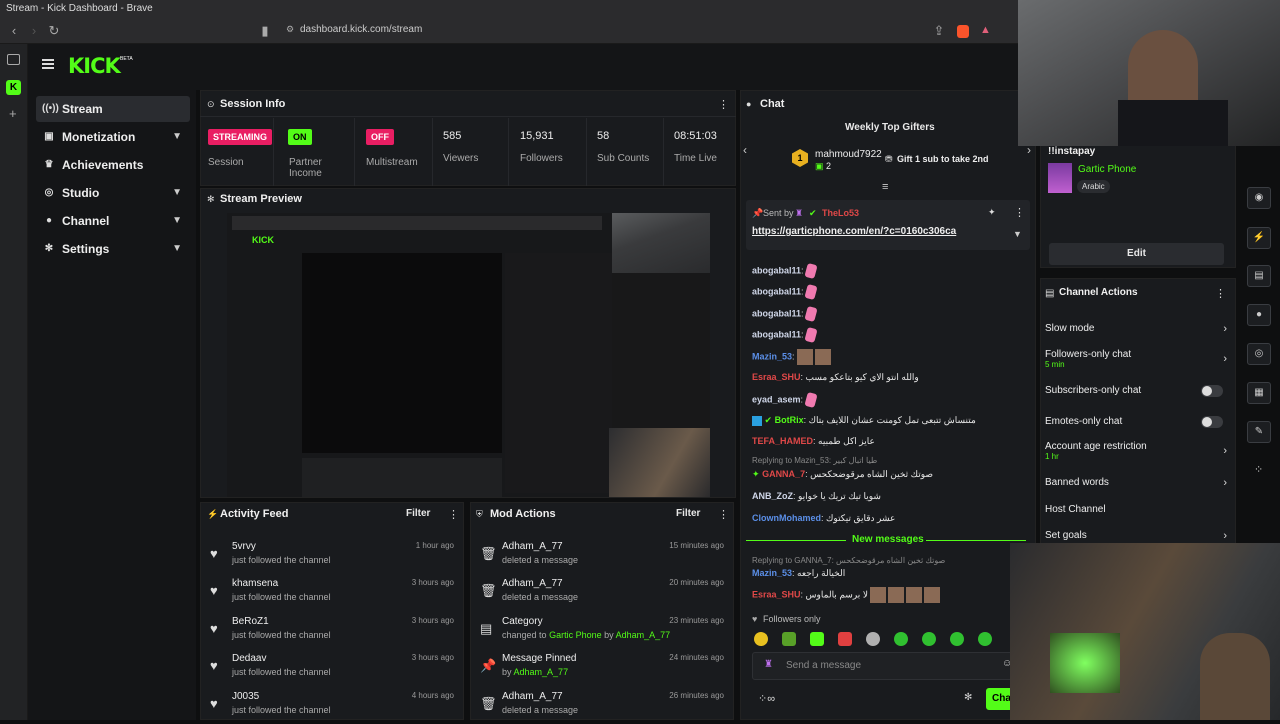 The image size is (1280, 724). What do you see at coordinates (575, 635) in the screenshot?
I see `category-link: Gartic Phone` at bounding box center [575, 635].